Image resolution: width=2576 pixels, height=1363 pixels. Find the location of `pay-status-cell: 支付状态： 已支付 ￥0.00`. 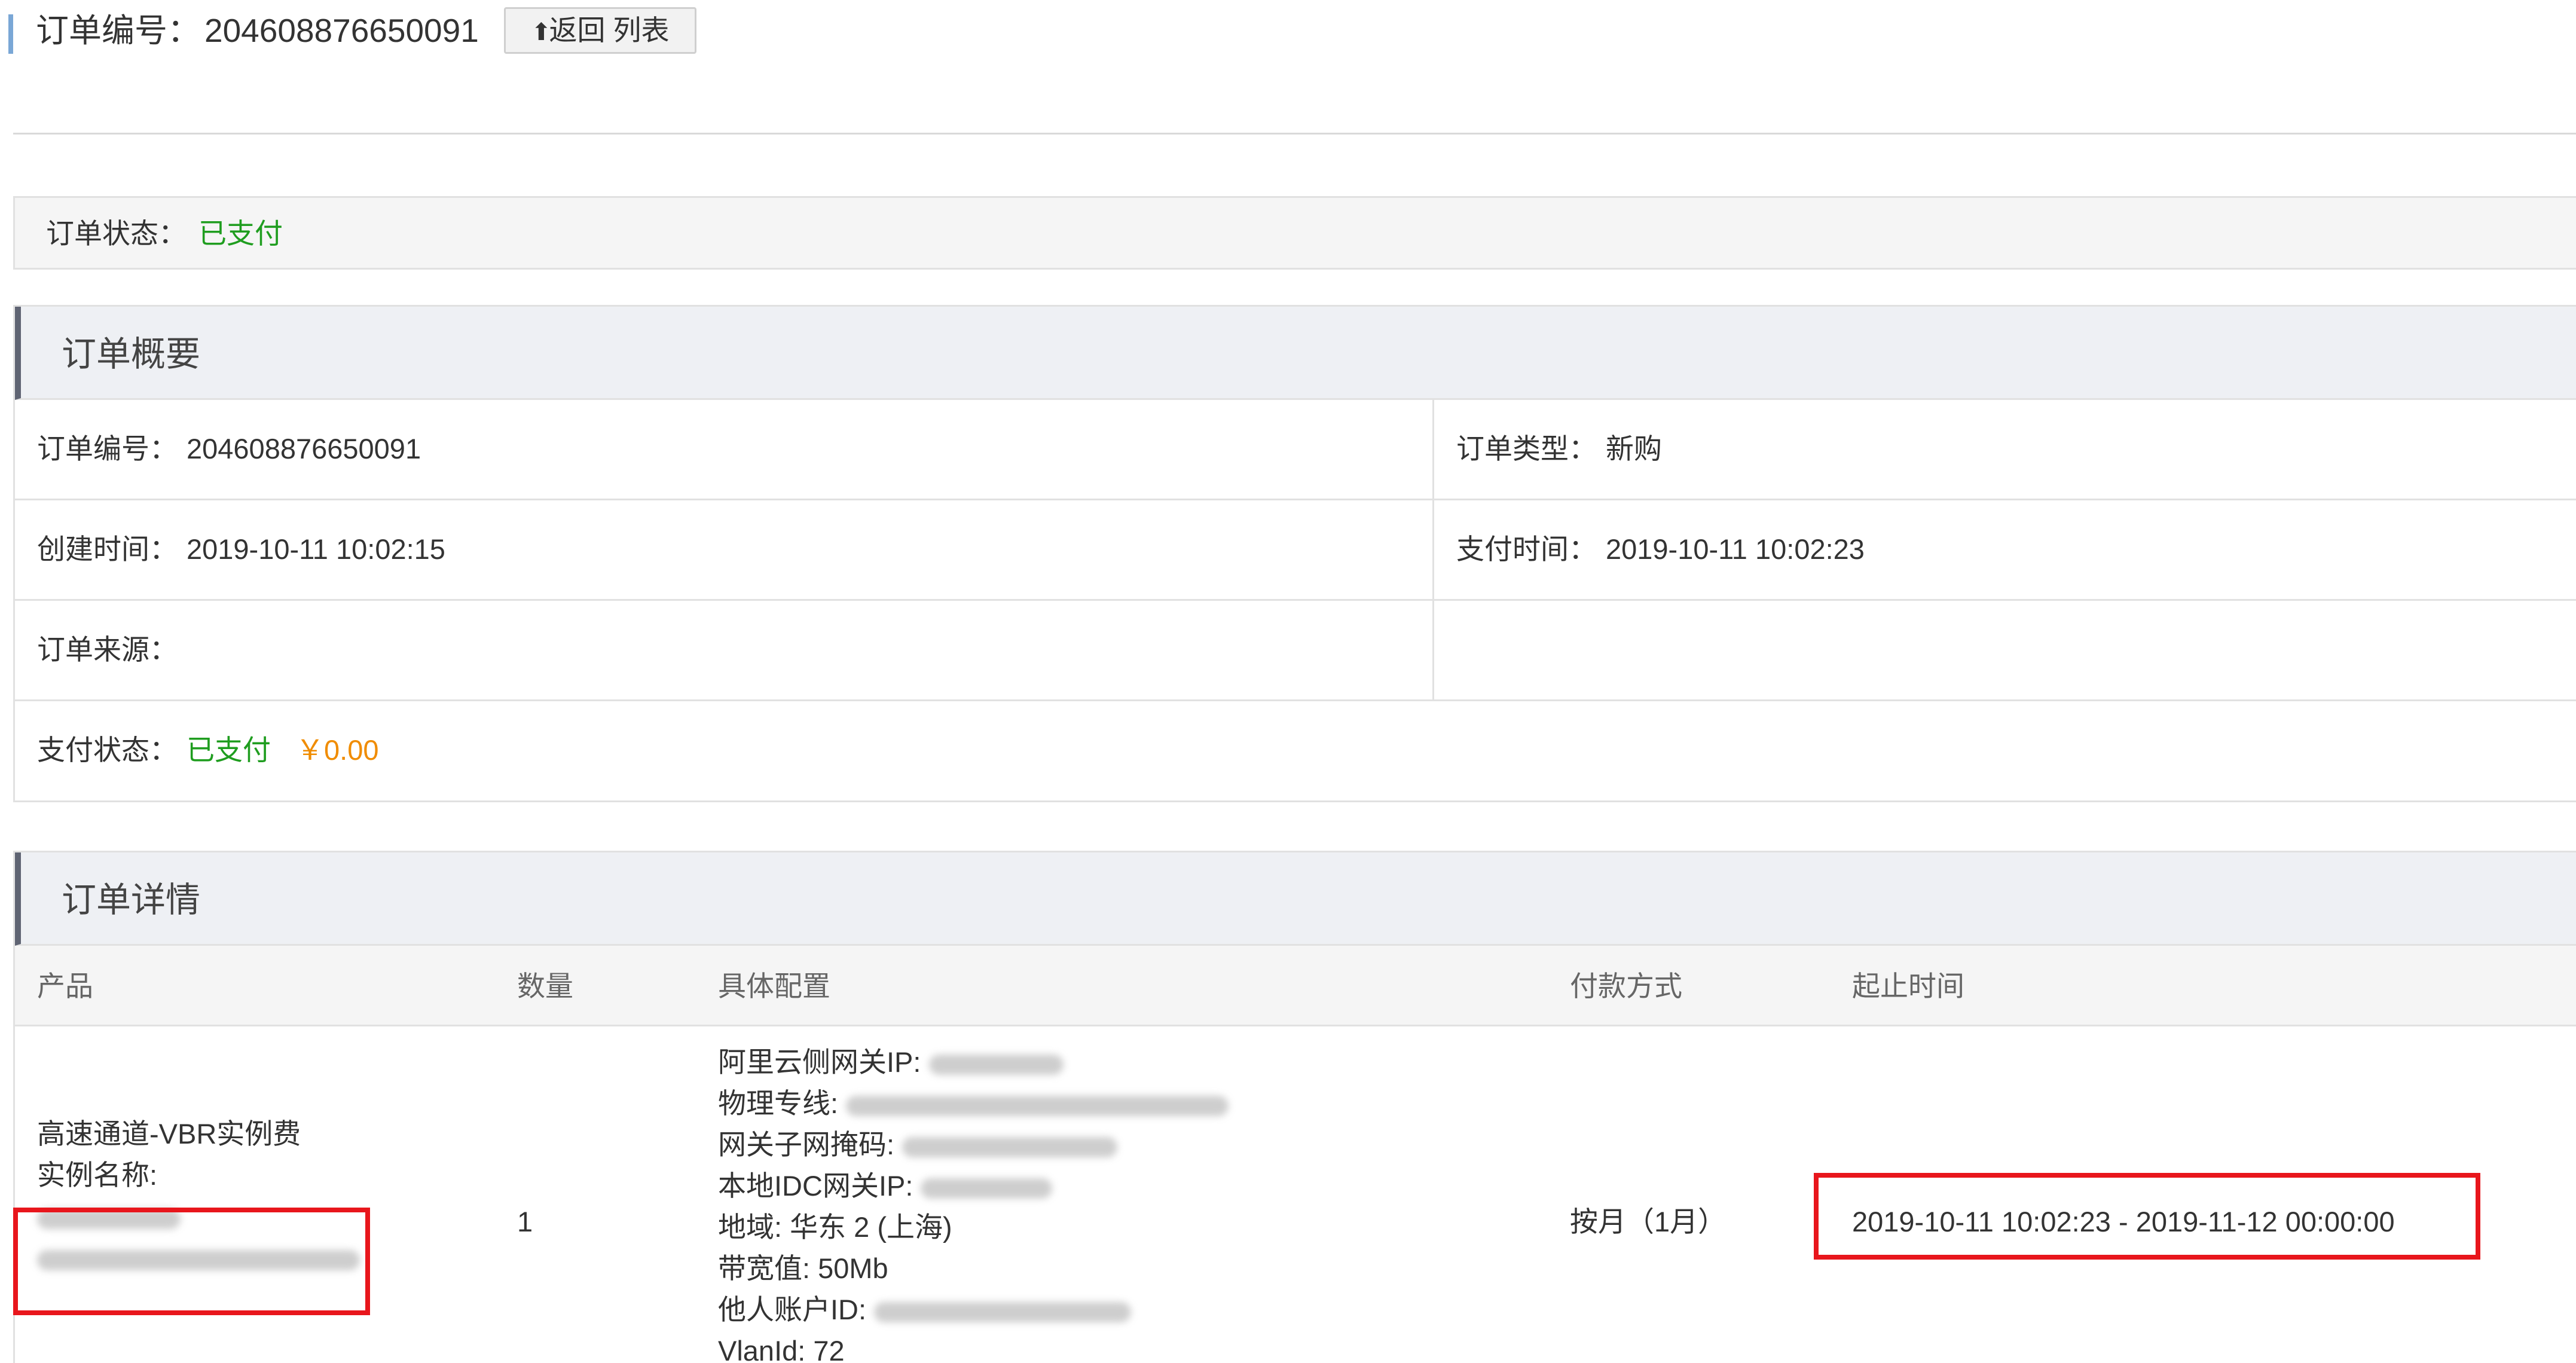

pay-status-cell: 支付状态： 已支付 ￥0.00 is located at coordinates (1296, 752).